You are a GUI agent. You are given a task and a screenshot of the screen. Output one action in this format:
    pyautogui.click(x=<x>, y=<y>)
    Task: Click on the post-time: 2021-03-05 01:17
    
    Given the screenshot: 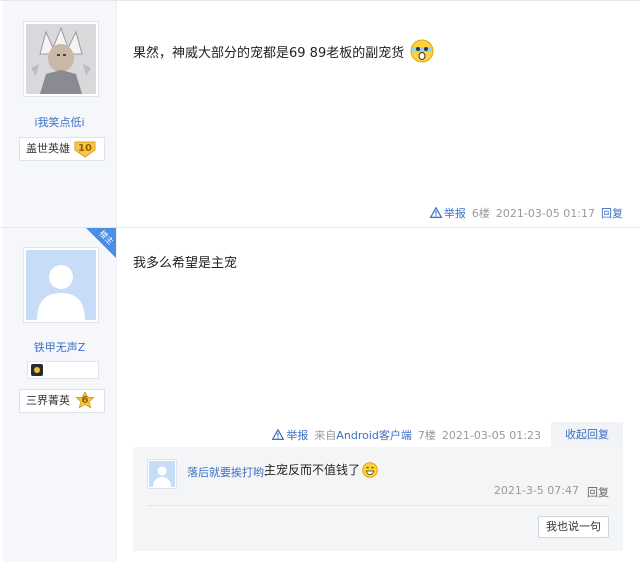 What is the action you would take?
    pyautogui.click(x=545, y=213)
    